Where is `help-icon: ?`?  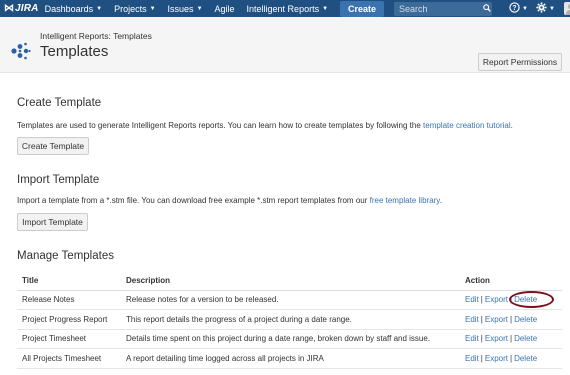 help-icon: ? is located at coordinates (514, 8).